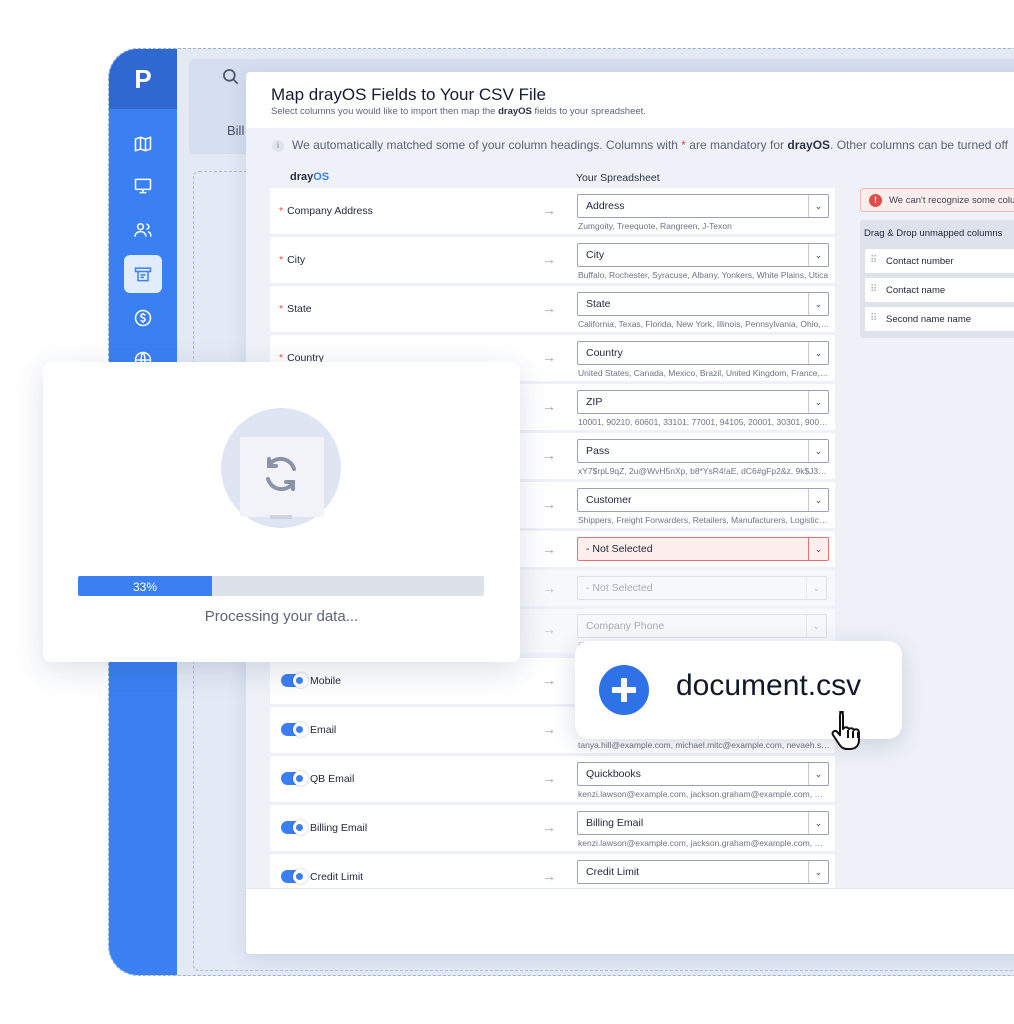 Image resolution: width=1014 pixels, height=1024 pixels. Describe the element at coordinates (769, 685) in the screenshot. I see `file-name: document.csv` at that location.